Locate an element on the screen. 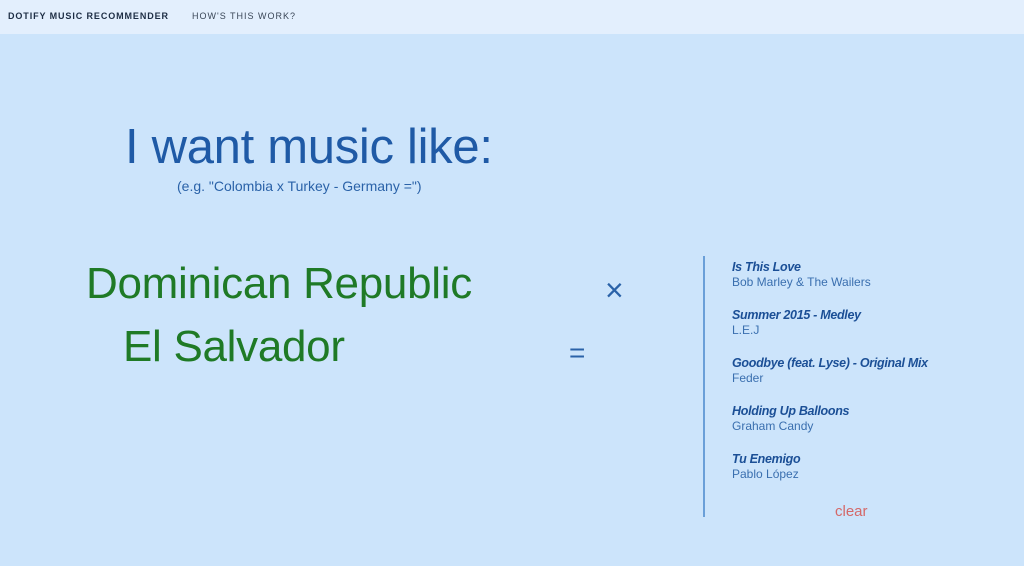 The image size is (1024, 566). country-term-1: Dominican Republic is located at coordinates (279, 284).